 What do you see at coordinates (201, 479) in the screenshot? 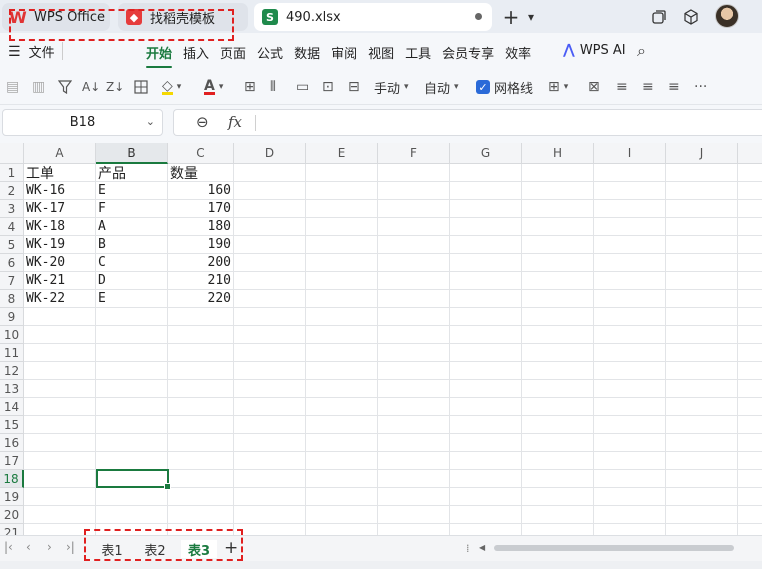
I see `cell-c18` at bounding box center [201, 479].